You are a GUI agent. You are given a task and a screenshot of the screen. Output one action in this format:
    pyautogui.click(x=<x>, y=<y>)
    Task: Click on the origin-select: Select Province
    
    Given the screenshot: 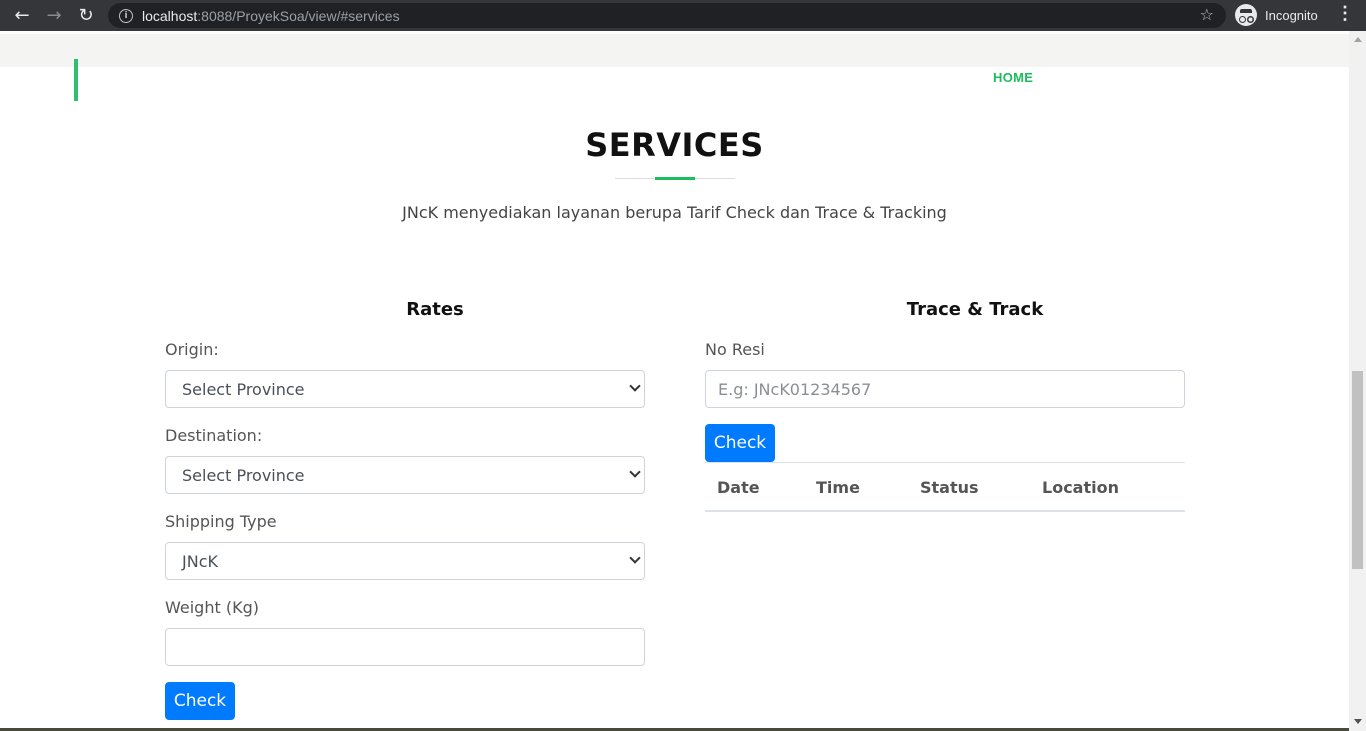 What is the action you would take?
    pyautogui.click(x=405, y=389)
    